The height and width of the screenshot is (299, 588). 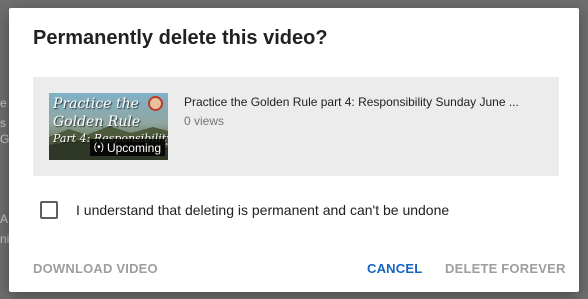 What do you see at coordinates (133, 147) in the screenshot?
I see `upcoming-badge-label: Upcoming` at bounding box center [133, 147].